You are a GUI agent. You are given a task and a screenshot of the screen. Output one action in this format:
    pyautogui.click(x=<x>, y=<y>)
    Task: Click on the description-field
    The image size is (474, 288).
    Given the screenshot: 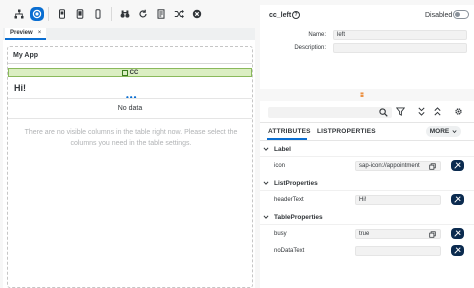 What is the action you would take?
    pyautogui.click(x=400, y=48)
    